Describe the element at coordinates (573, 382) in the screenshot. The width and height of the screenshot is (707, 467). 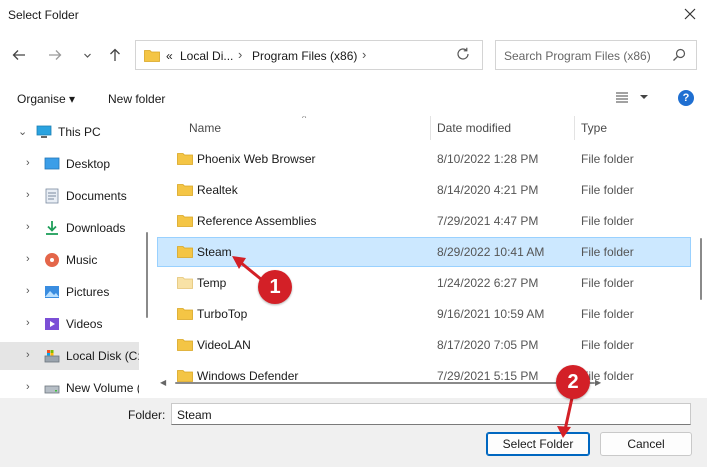
I see `annotation-badge-2: 2` at that location.